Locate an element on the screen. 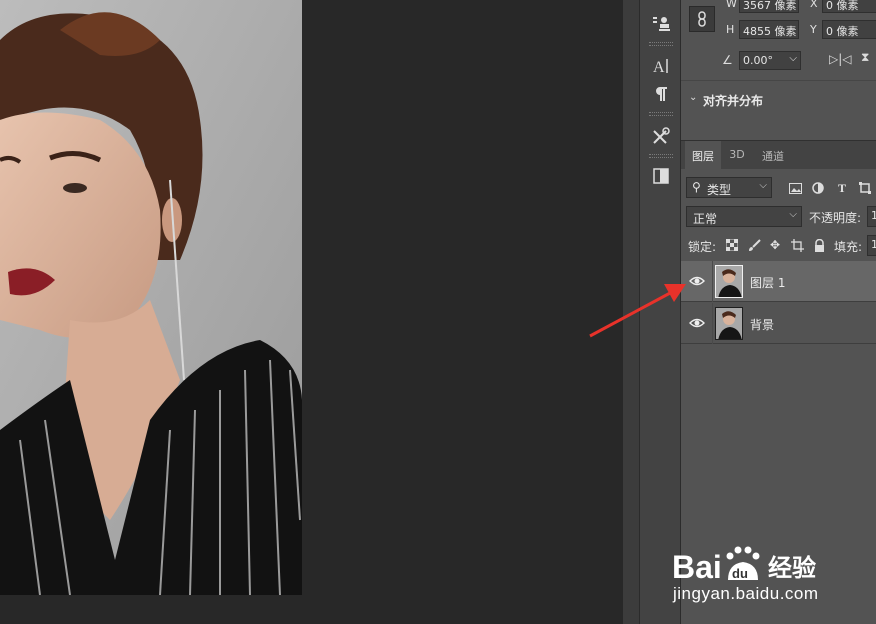 This screenshot has width=876, height=624. align-distribute-section-title: 对齐并分布 is located at coordinates (733, 100).